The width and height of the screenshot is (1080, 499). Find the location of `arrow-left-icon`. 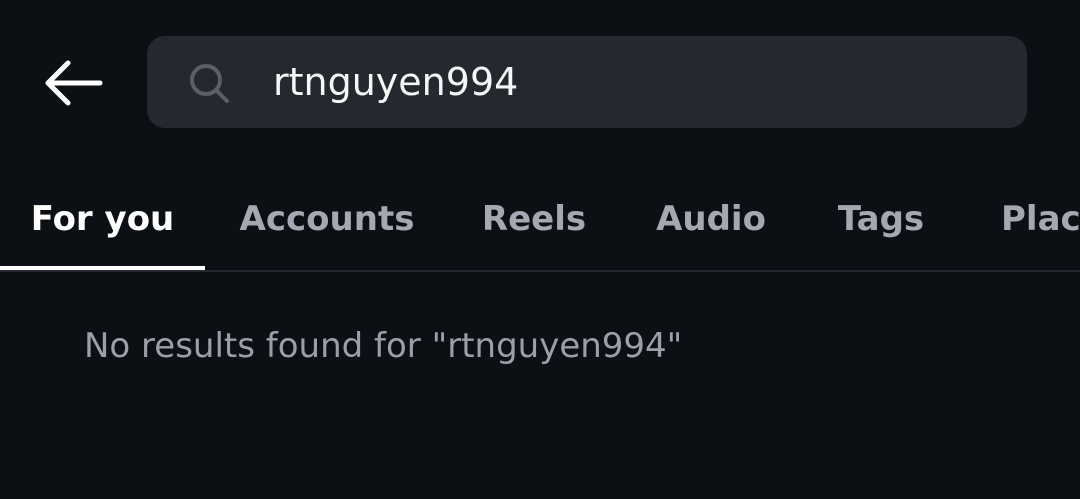

arrow-left-icon is located at coordinates (73, 83).